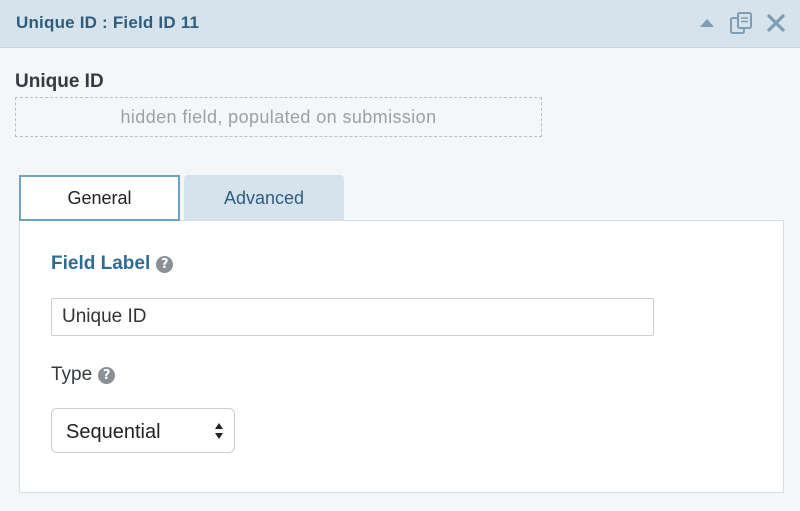  What do you see at coordinates (101, 263) in the screenshot?
I see `field-label-text: Field Label` at bounding box center [101, 263].